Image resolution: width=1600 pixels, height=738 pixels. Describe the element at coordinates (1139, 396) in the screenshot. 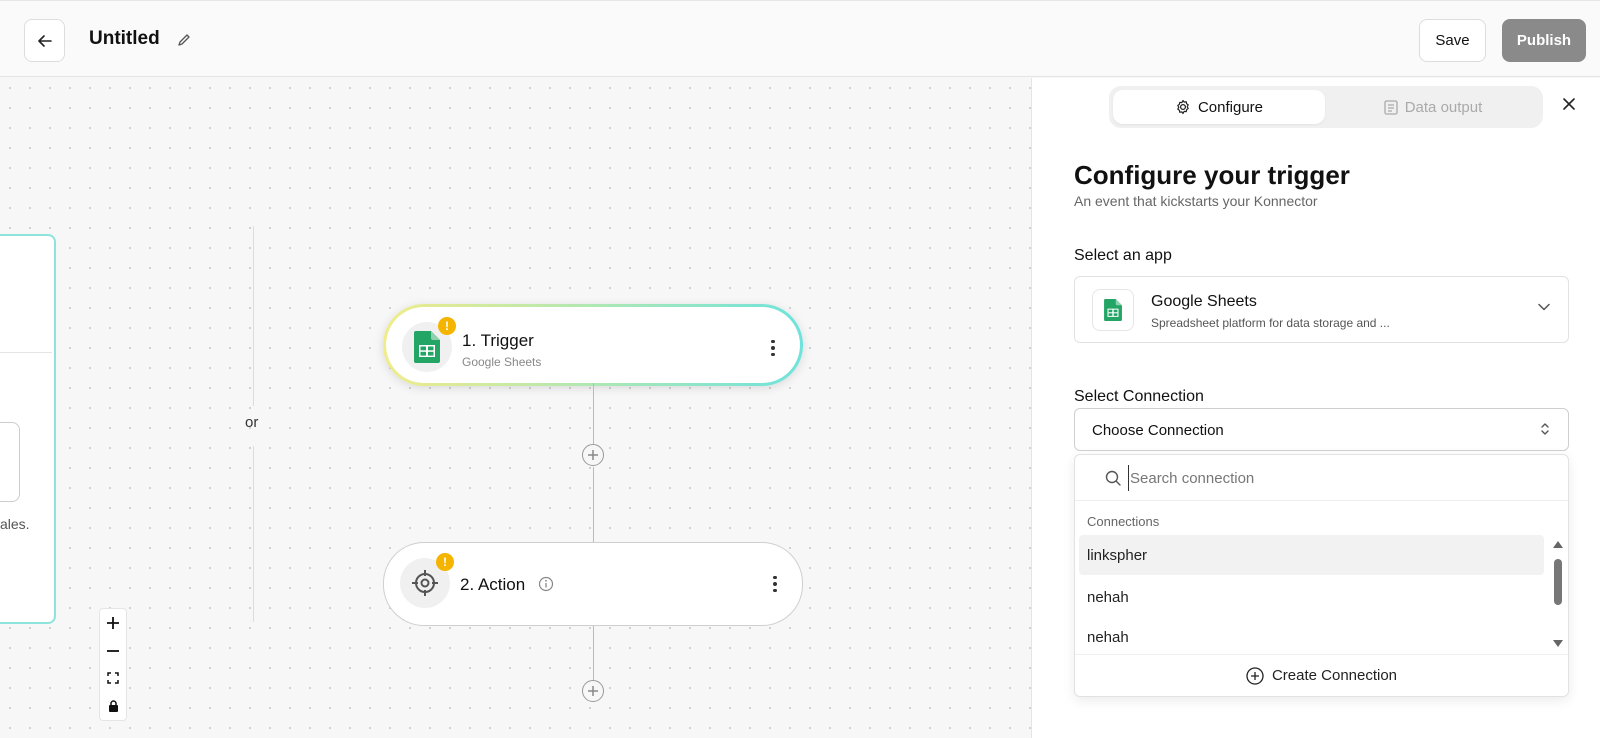

I see `select-connection-label: Select Connection` at that location.